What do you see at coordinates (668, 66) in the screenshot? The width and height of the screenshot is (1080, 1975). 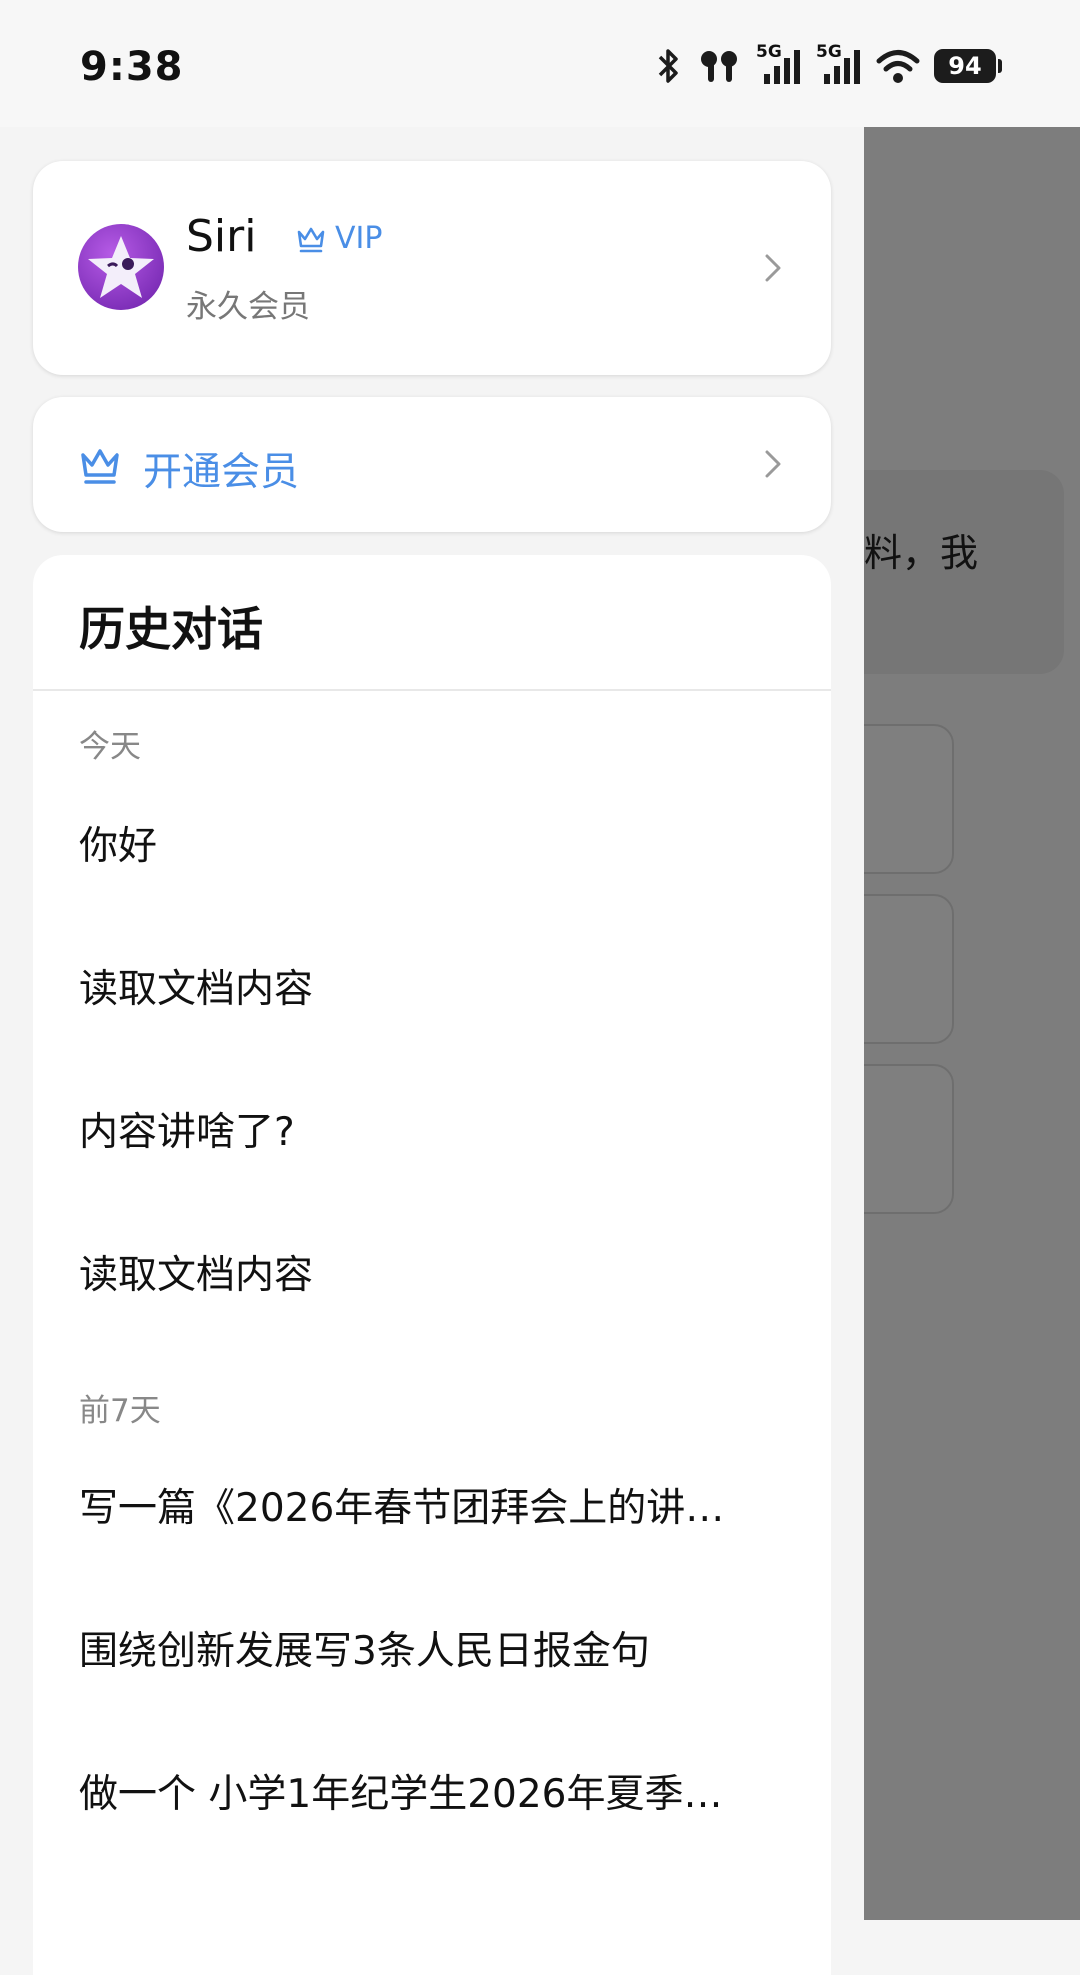 I see `bluetooth-icon` at bounding box center [668, 66].